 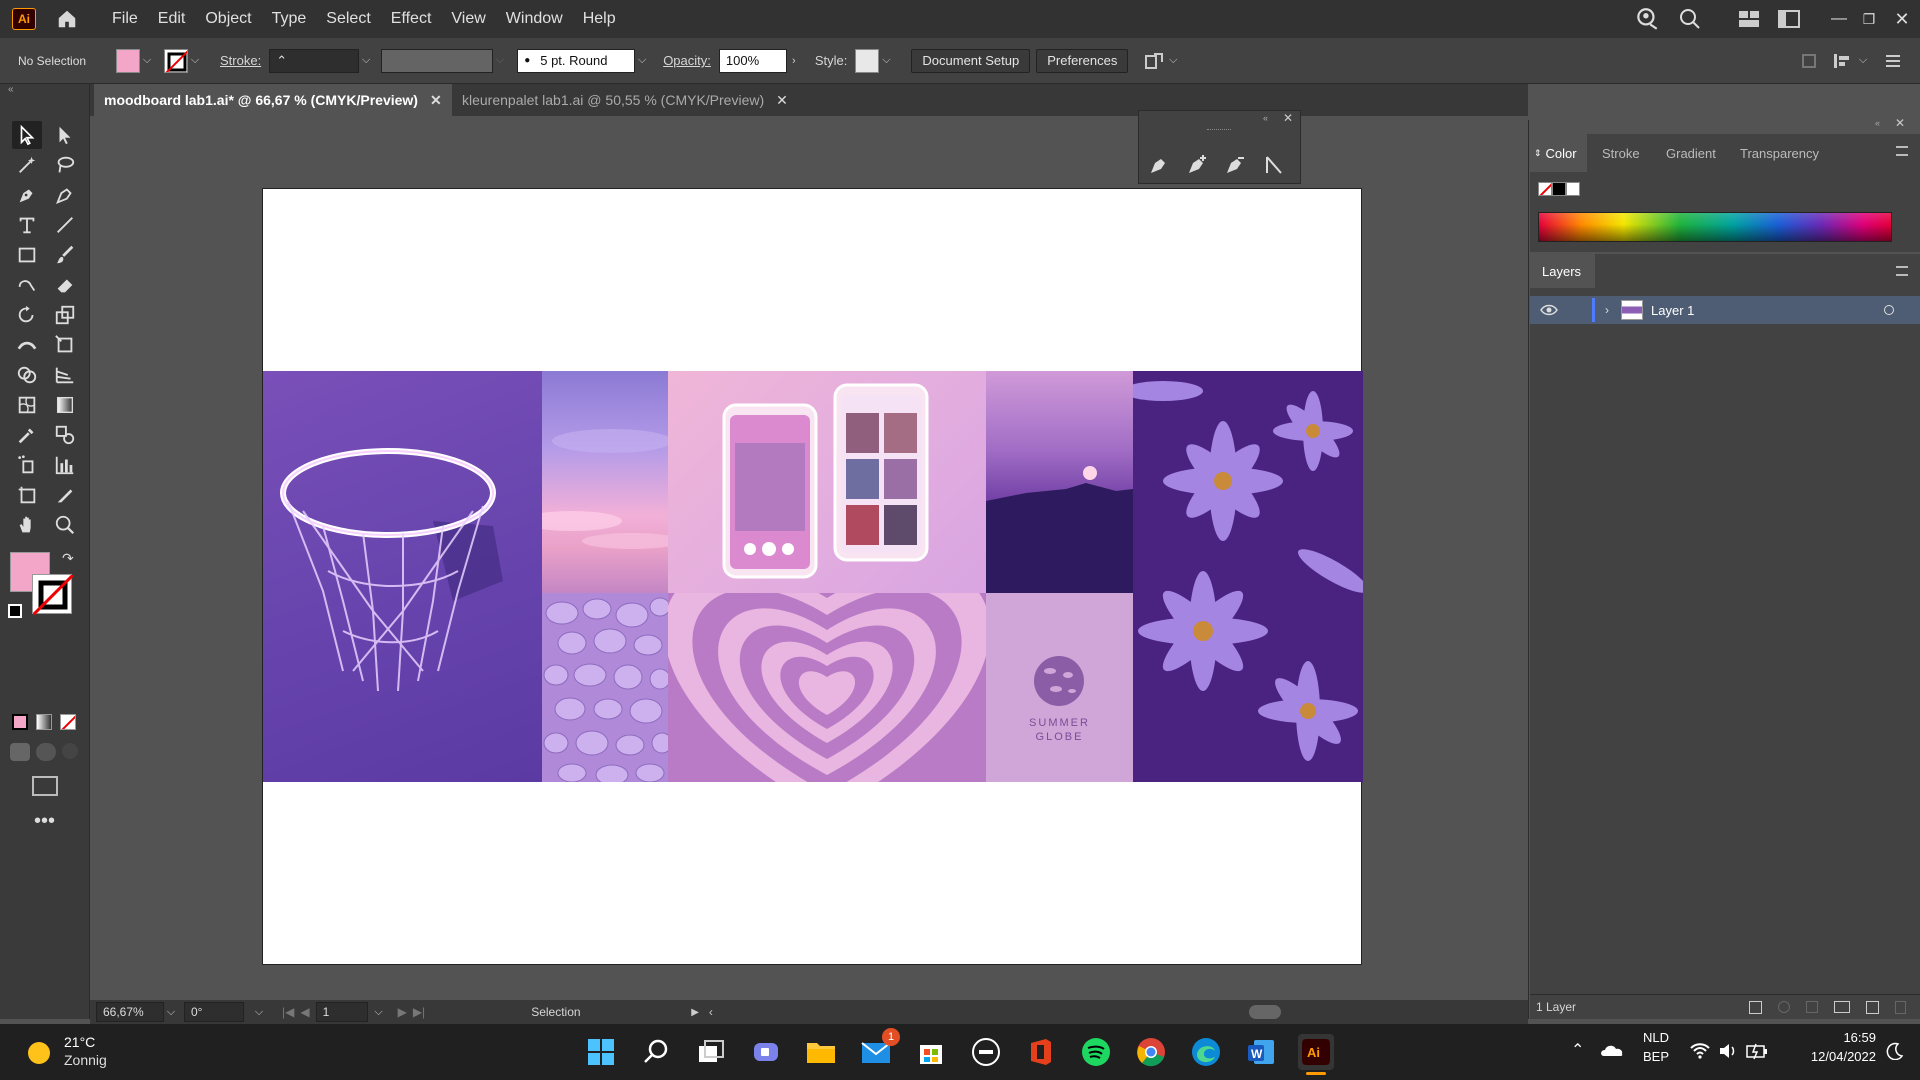 What do you see at coordinates (1647, 19) in the screenshot?
I see `learn-icon` at bounding box center [1647, 19].